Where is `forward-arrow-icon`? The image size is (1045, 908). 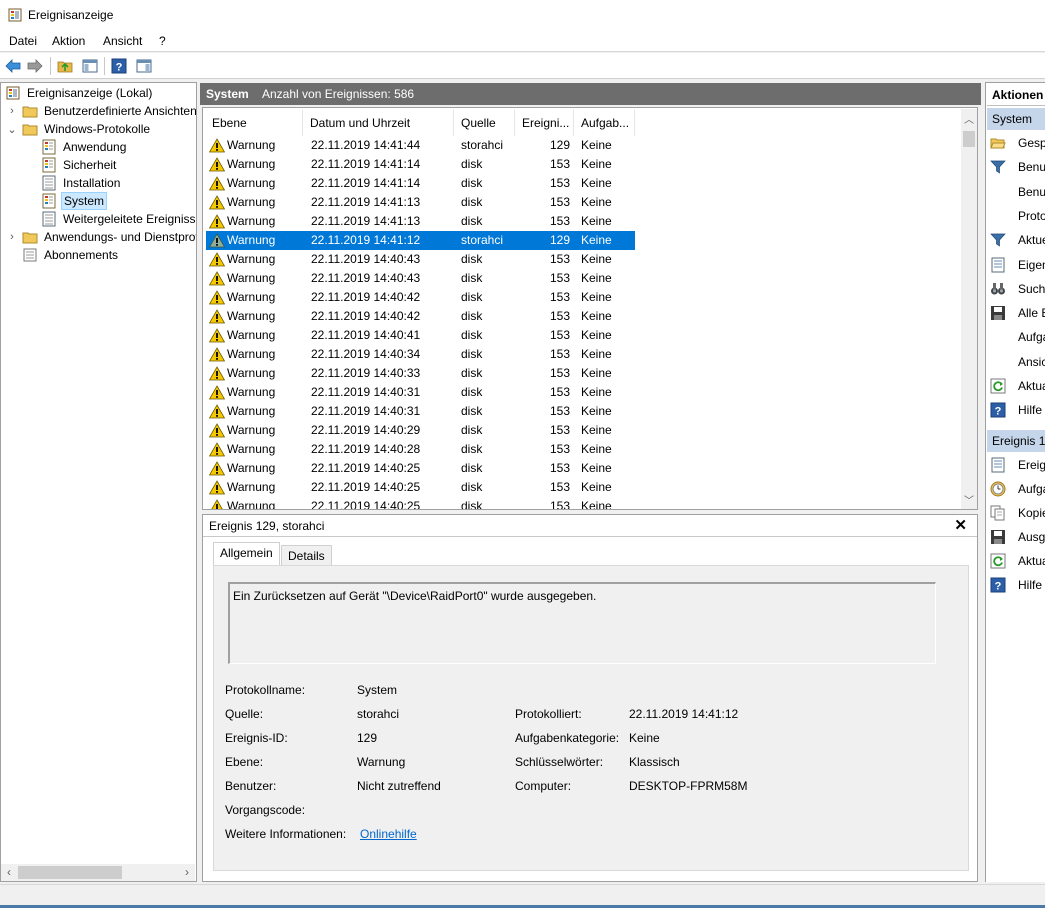
forward-arrow-icon is located at coordinates (35, 66).